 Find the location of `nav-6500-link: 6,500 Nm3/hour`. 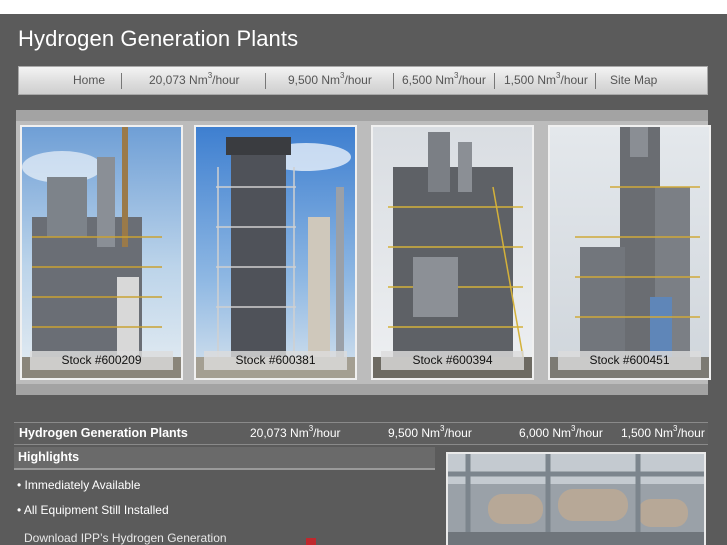

nav-6500-link: 6,500 Nm3/hour is located at coordinates (444, 79).